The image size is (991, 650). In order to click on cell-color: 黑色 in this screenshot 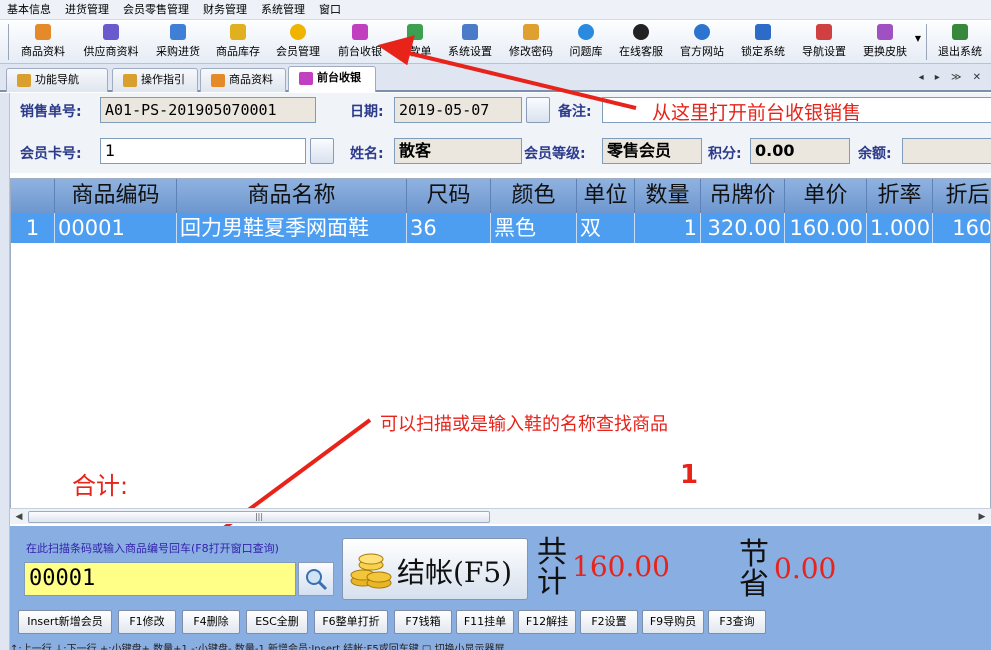, I will do `click(534, 228)`.